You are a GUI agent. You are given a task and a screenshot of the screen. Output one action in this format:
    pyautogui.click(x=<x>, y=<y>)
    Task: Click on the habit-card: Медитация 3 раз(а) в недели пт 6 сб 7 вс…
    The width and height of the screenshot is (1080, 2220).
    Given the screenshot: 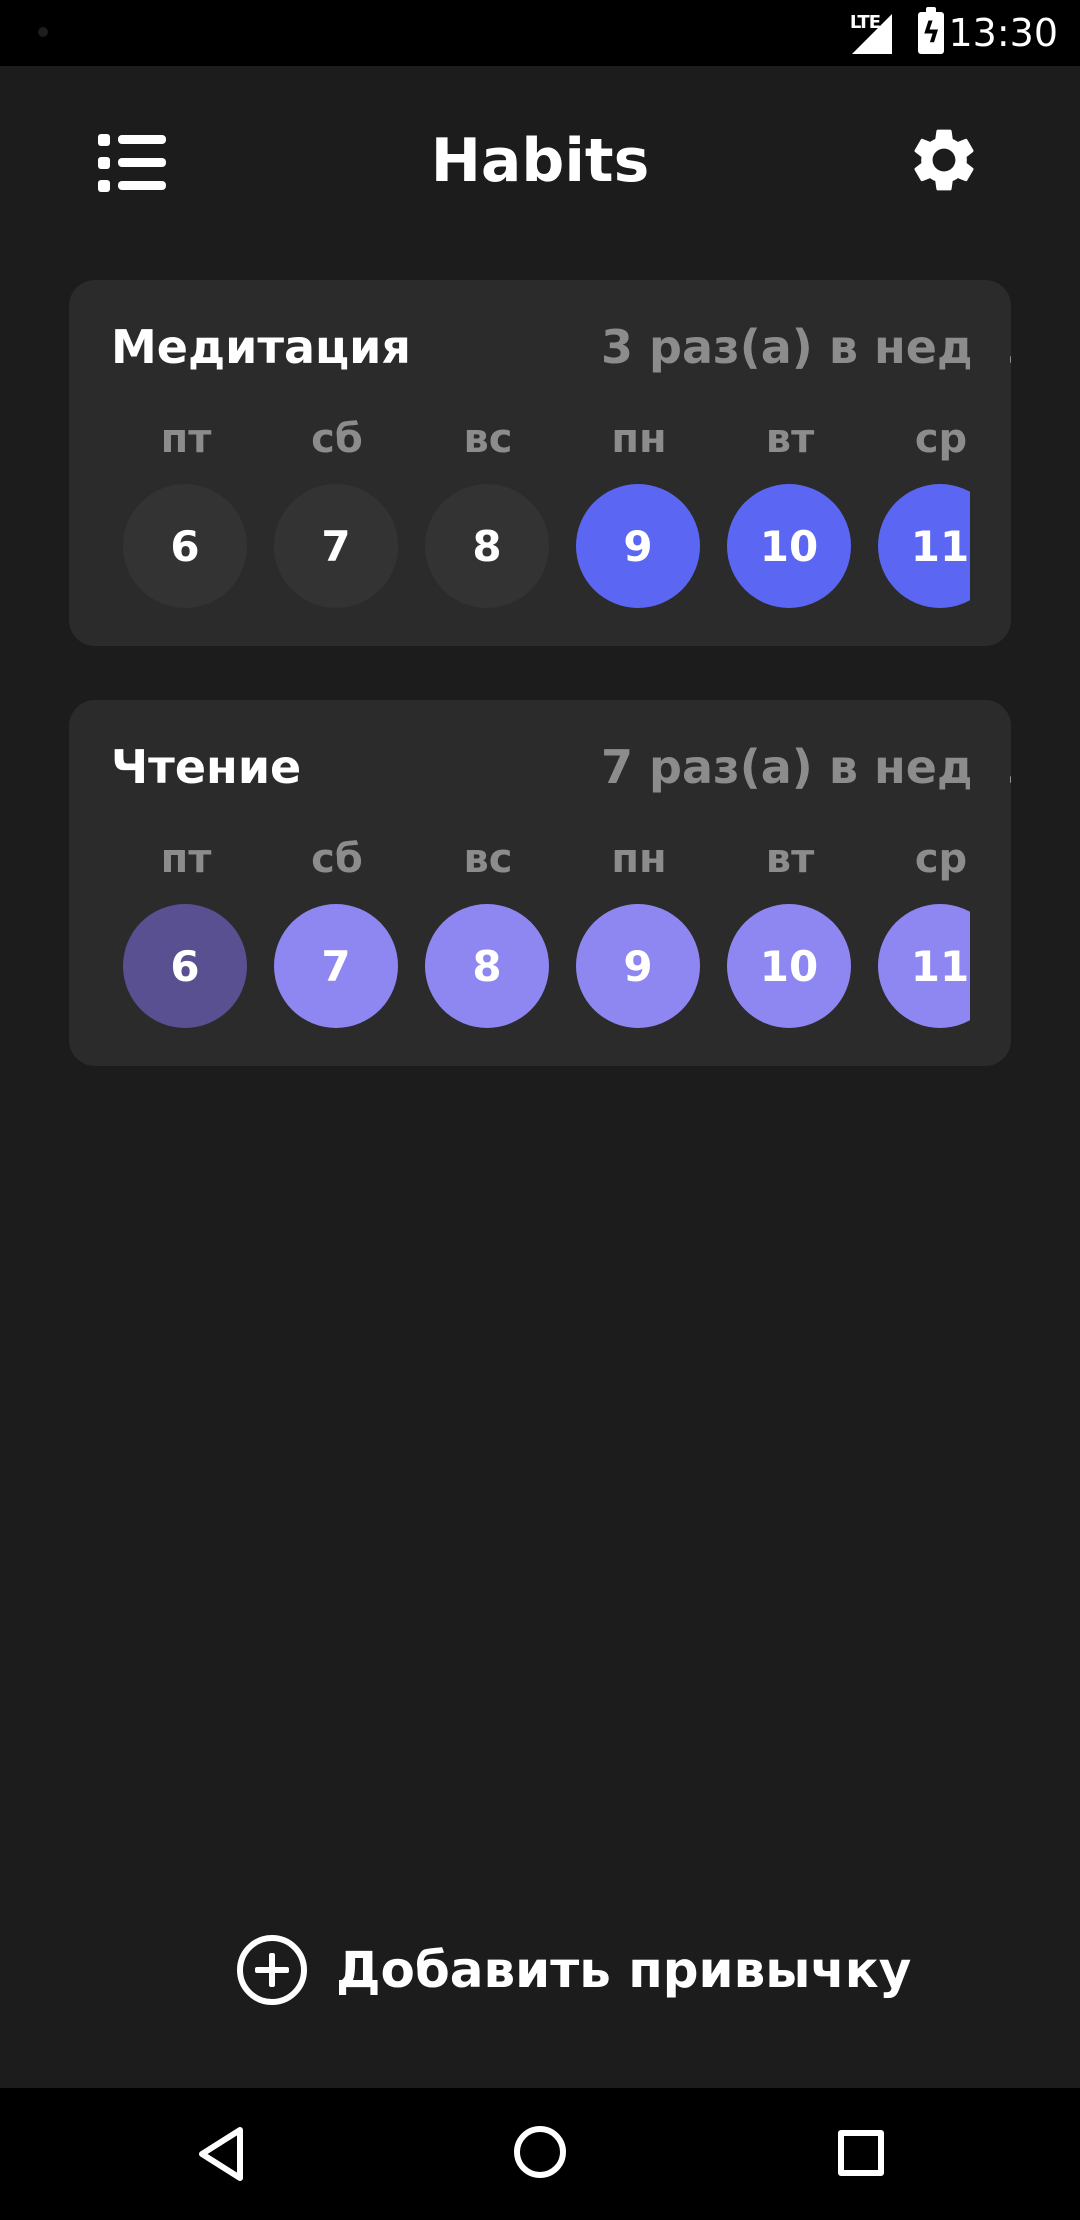 What is the action you would take?
    pyautogui.click(x=540, y=463)
    